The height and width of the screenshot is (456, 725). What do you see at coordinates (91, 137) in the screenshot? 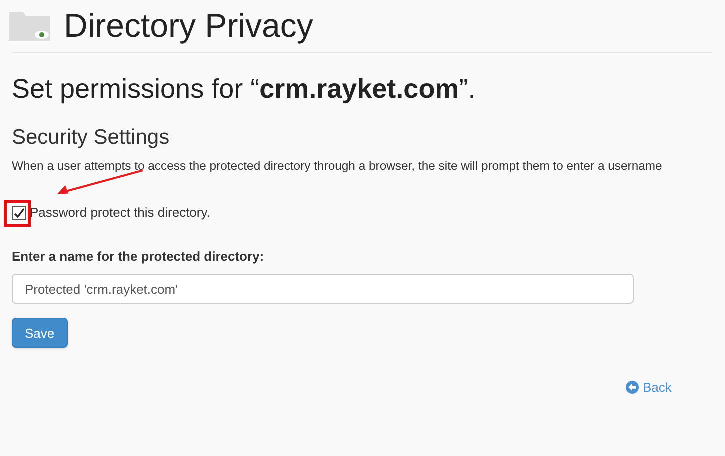
I see `section-title: Security Settings` at bounding box center [91, 137].